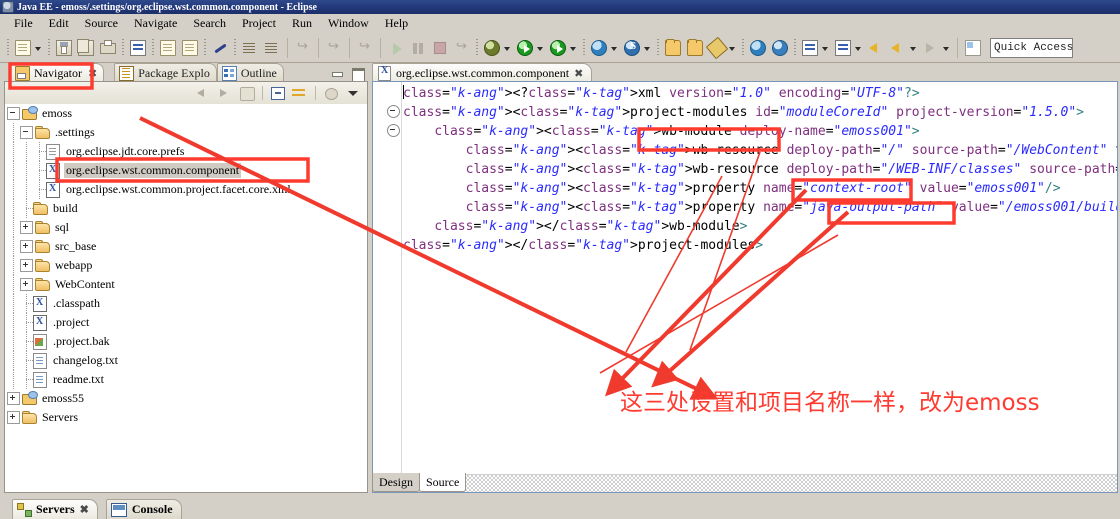  What do you see at coordinates (614, 48) in the screenshot?
I see `open-web-browser-dropdown-icon` at bounding box center [614, 48].